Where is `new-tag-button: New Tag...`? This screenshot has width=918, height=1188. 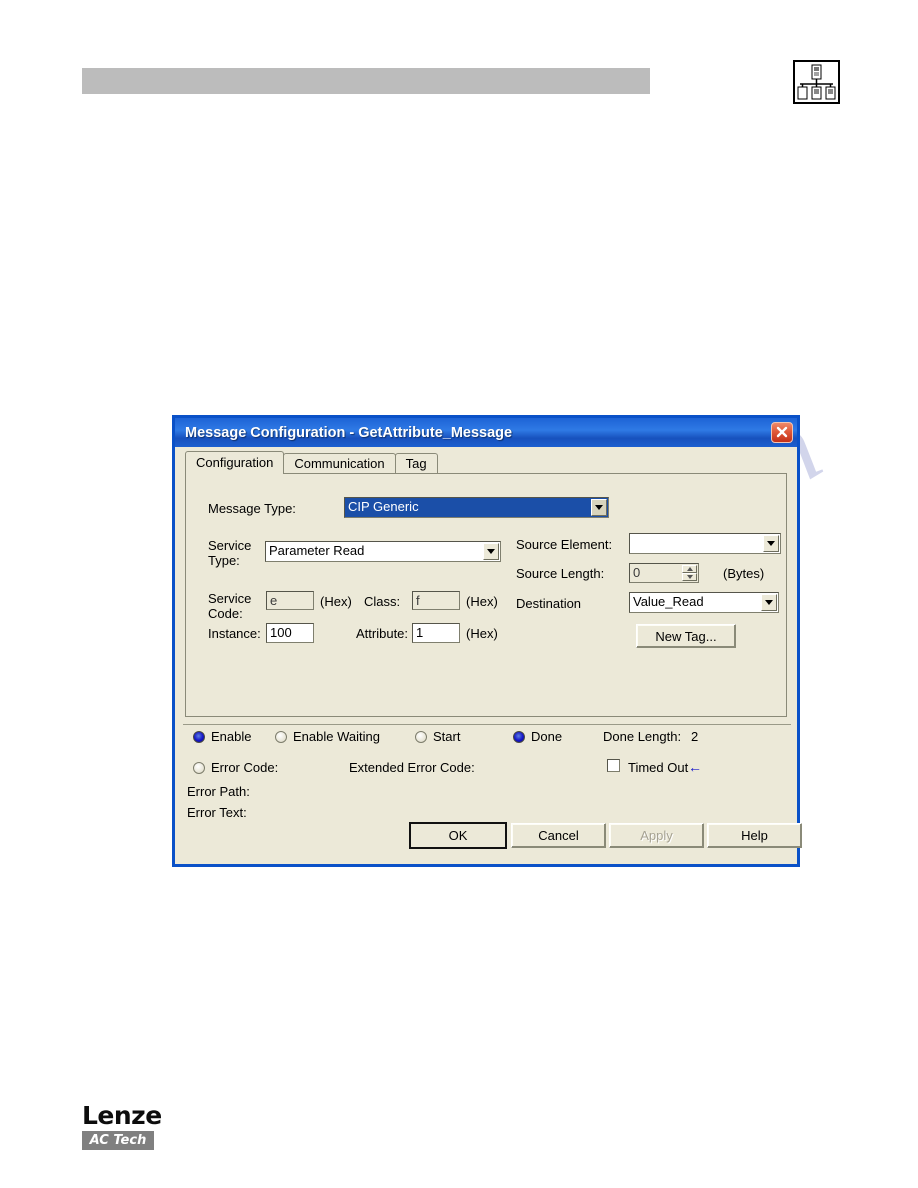
new-tag-button: New Tag... is located at coordinates (686, 636).